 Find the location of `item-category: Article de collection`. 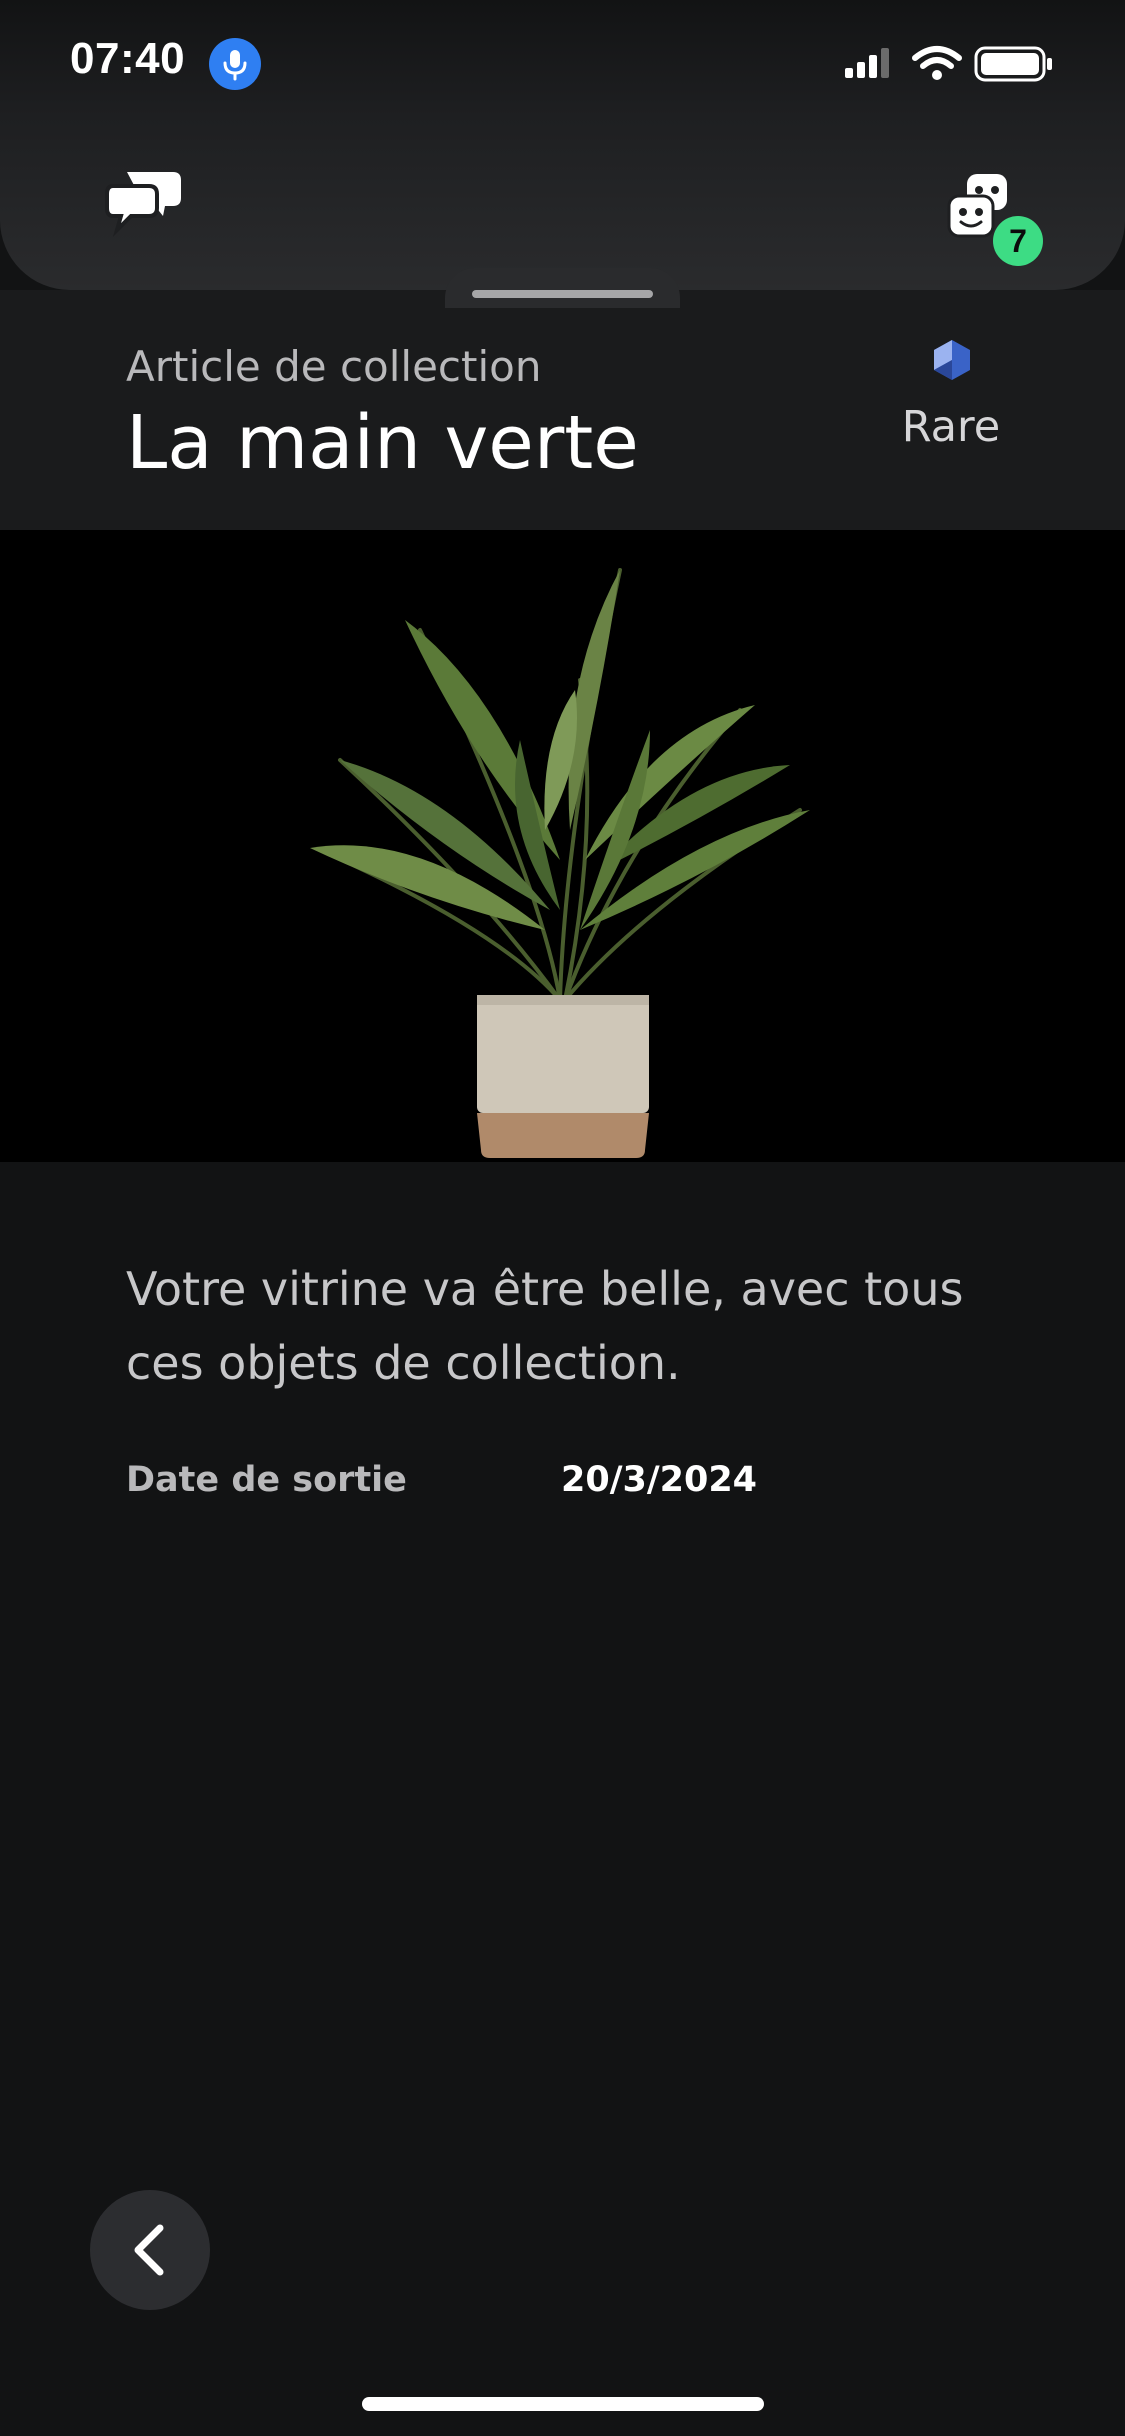

item-category: Article de collection is located at coordinates (334, 366).